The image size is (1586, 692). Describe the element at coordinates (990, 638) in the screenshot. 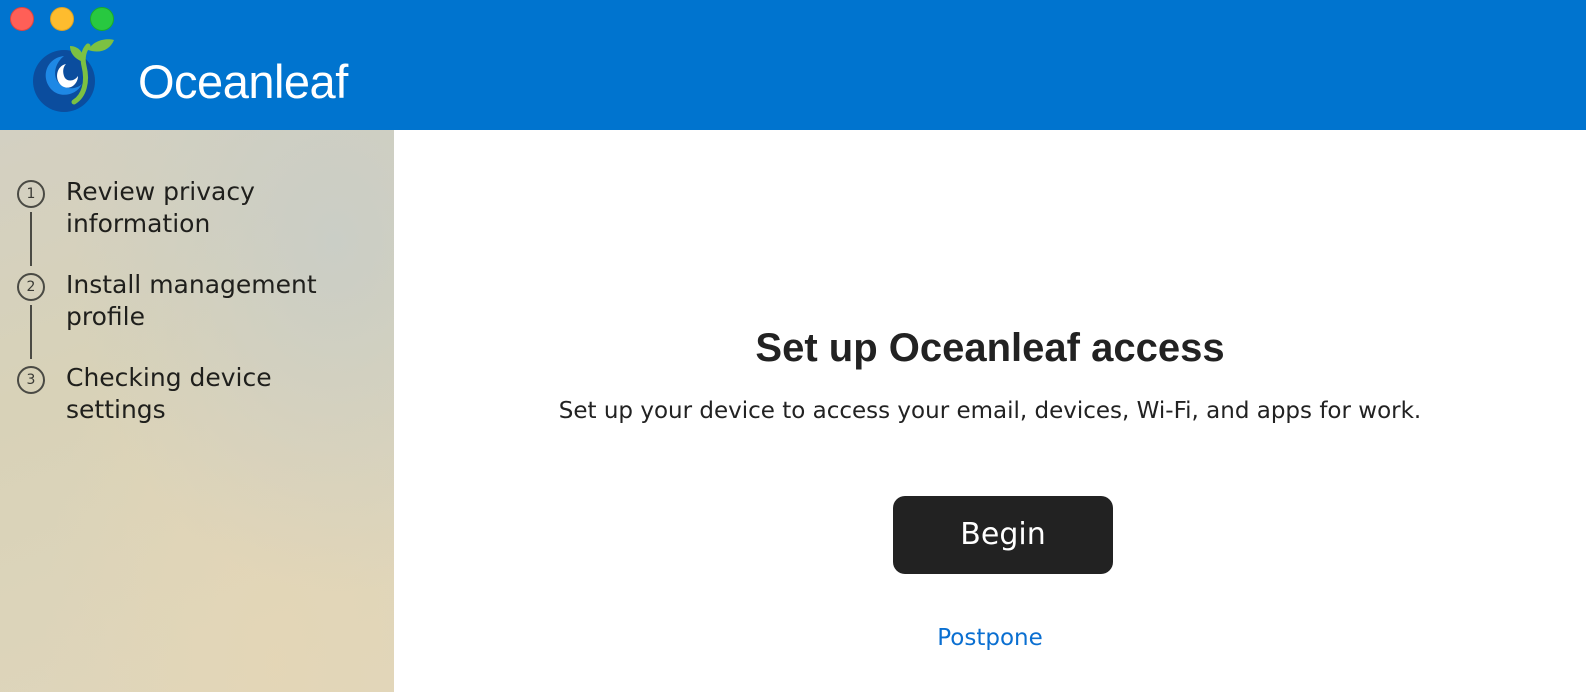

I see `postpone-link: Postpone` at that location.